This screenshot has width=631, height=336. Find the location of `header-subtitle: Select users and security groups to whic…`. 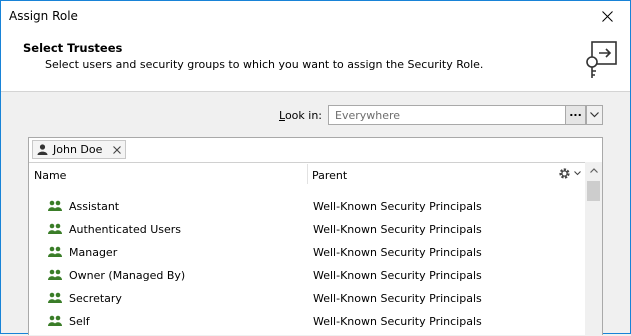

header-subtitle: Select users and security groups to whic… is located at coordinates (264, 64).